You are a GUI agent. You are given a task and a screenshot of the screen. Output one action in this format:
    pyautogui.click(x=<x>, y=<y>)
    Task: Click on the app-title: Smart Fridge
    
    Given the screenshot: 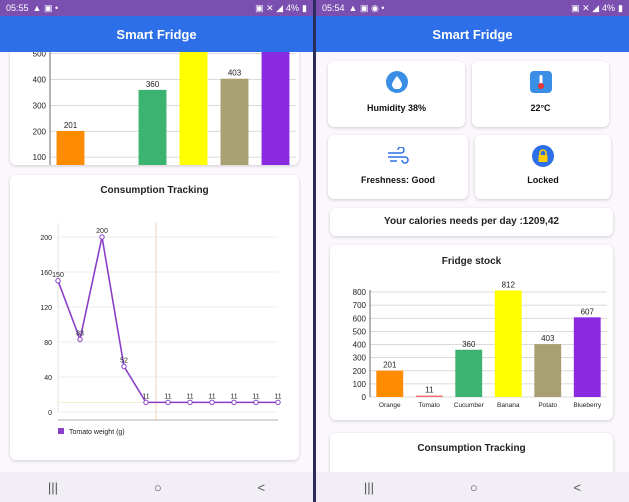 What is the action you would take?
    pyautogui.click(x=472, y=34)
    